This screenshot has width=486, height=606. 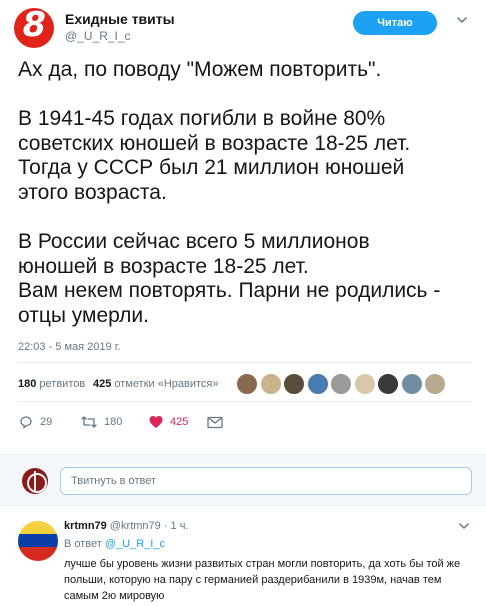 What do you see at coordinates (113, 422) in the screenshot?
I see `retweet-count: 180` at bounding box center [113, 422].